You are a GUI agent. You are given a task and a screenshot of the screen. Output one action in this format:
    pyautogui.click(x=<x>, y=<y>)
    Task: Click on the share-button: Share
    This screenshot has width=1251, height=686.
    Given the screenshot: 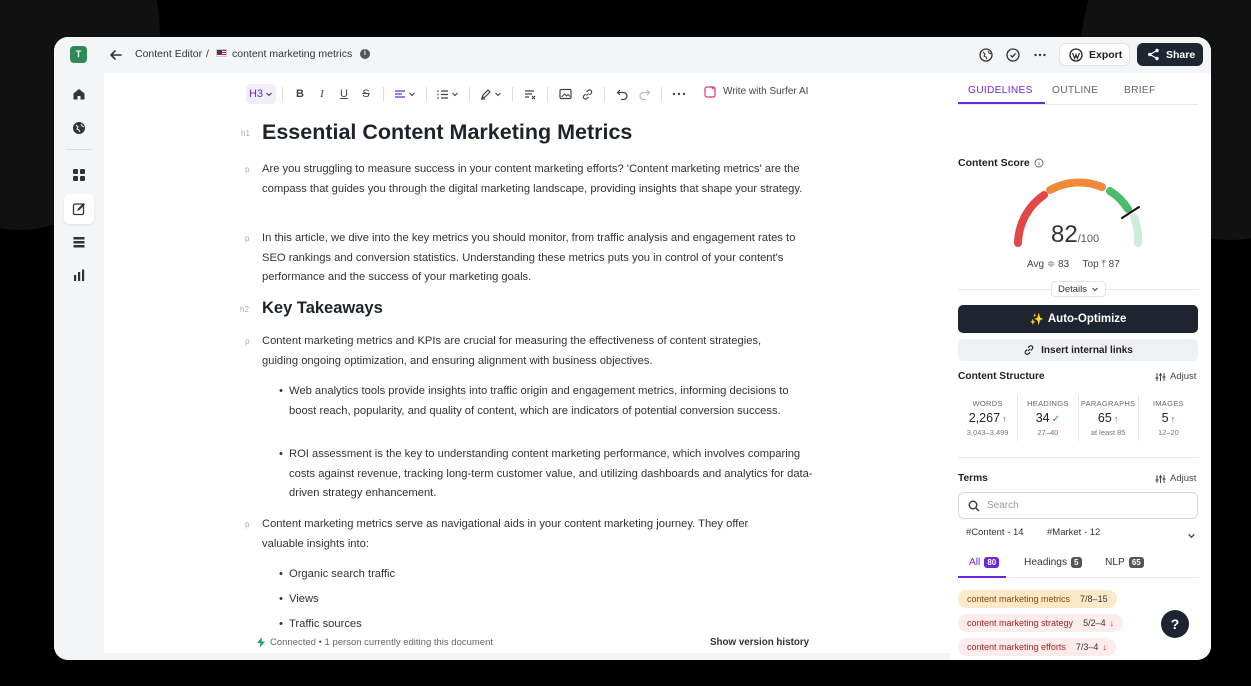 What is the action you would take?
    pyautogui.click(x=1170, y=54)
    